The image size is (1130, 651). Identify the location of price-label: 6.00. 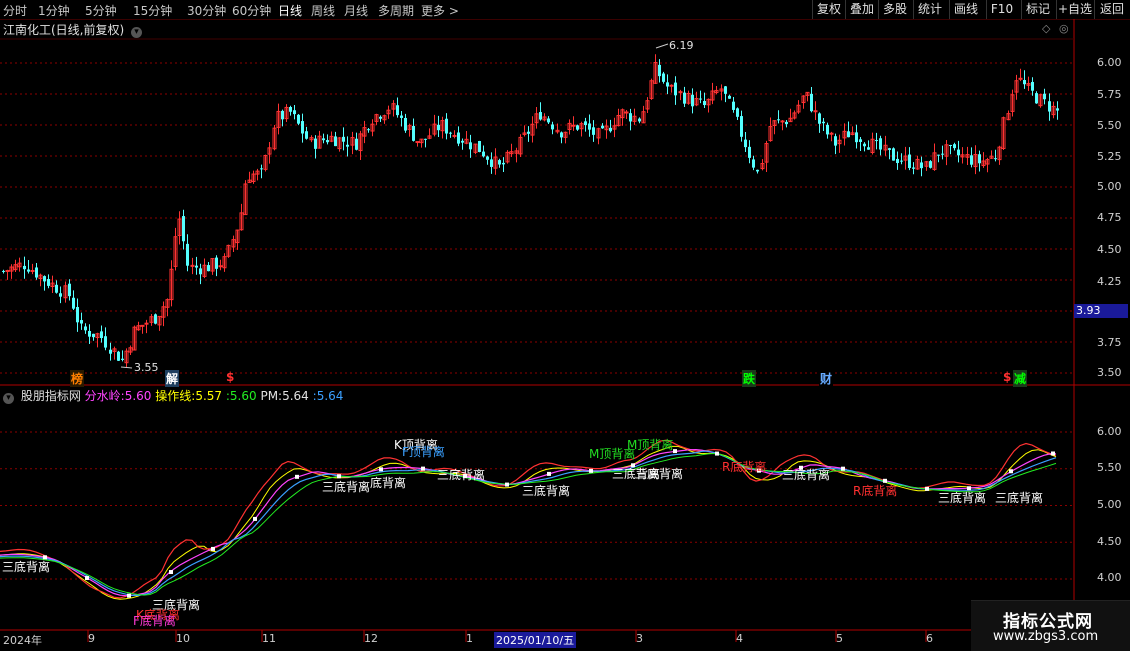
(1109, 62).